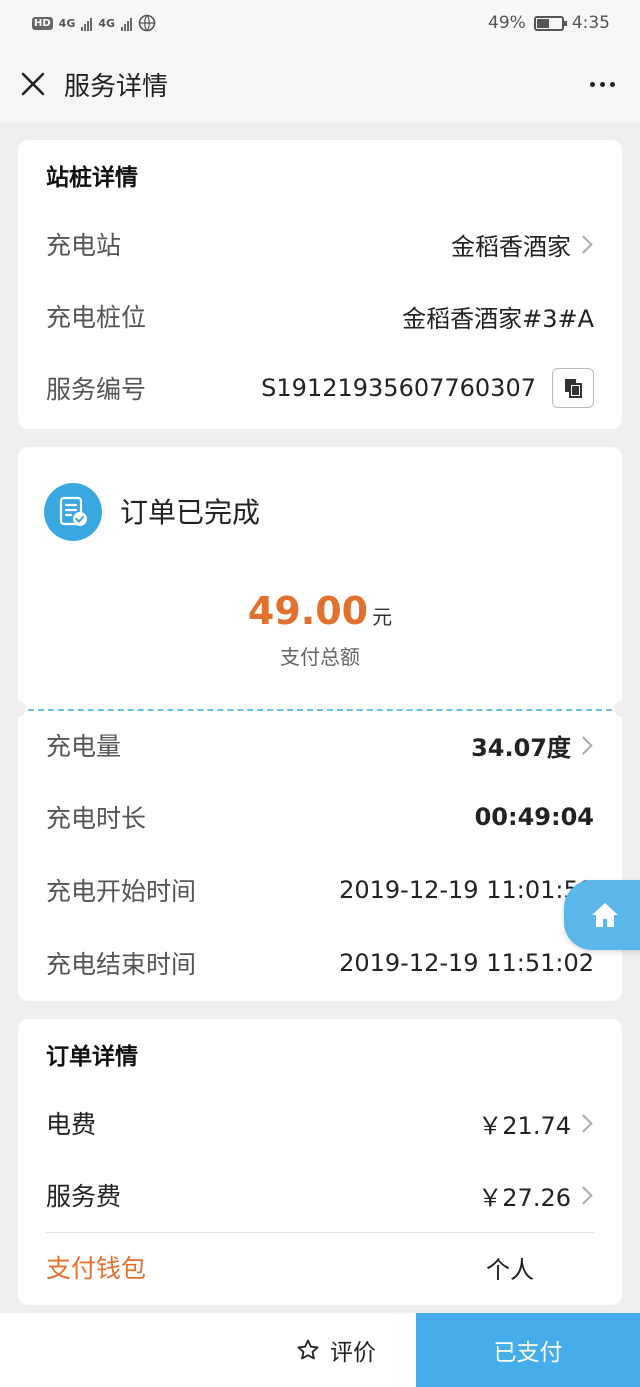 This screenshot has width=640, height=1387. I want to click on ticket-notch-right, so click(622, 709).